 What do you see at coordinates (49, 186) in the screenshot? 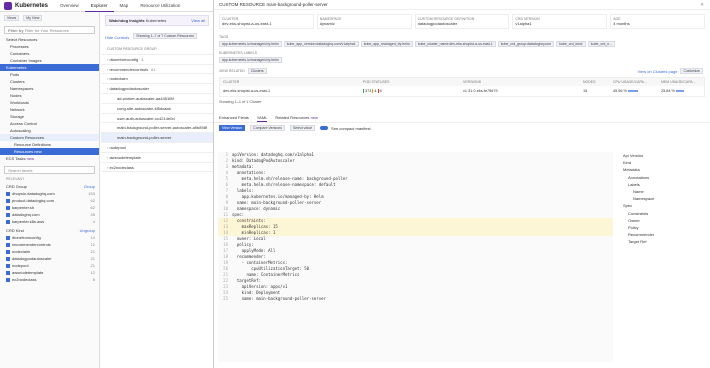
I see `crd-group-facet: CRD Group Group` at bounding box center [49, 186].